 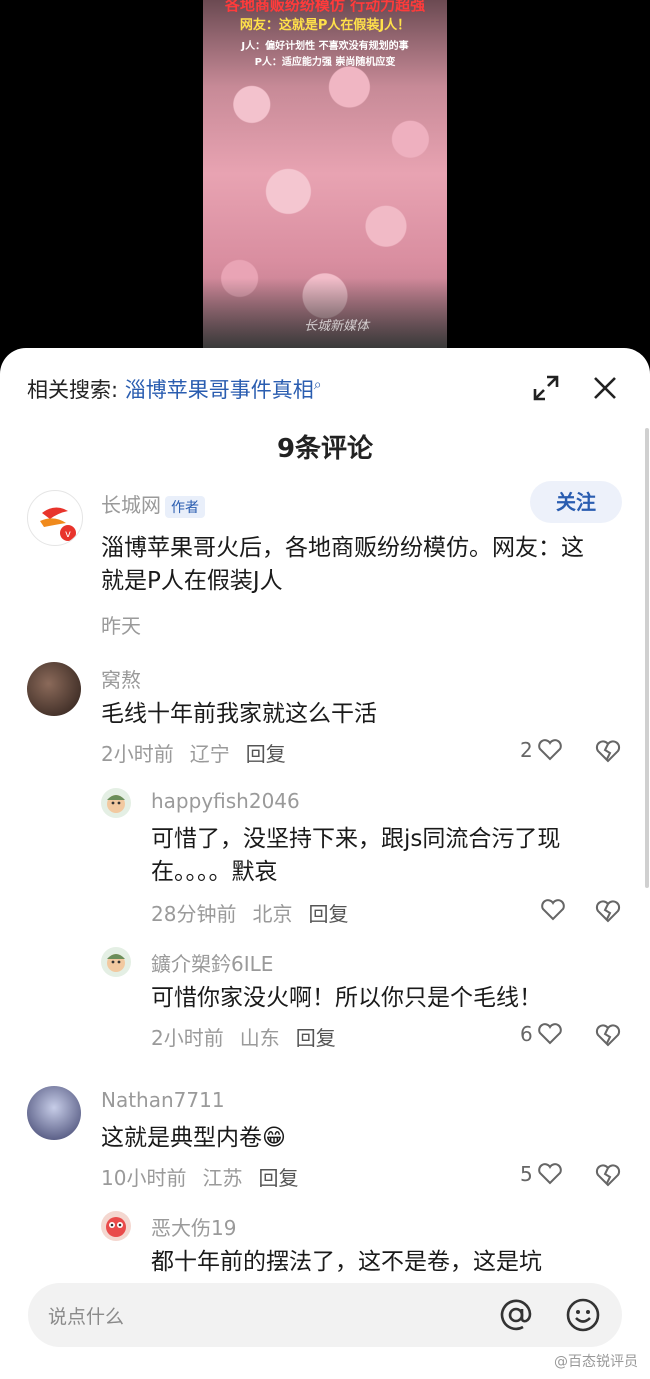 I want to click on comment-time: 昨天, so click(x=121, y=626).